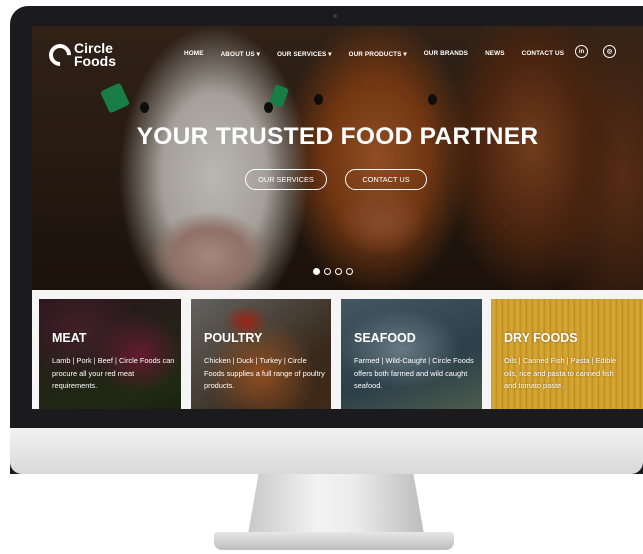 The image size is (643, 554). I want to click on instagram-icon: ◎, so click(609, 51).